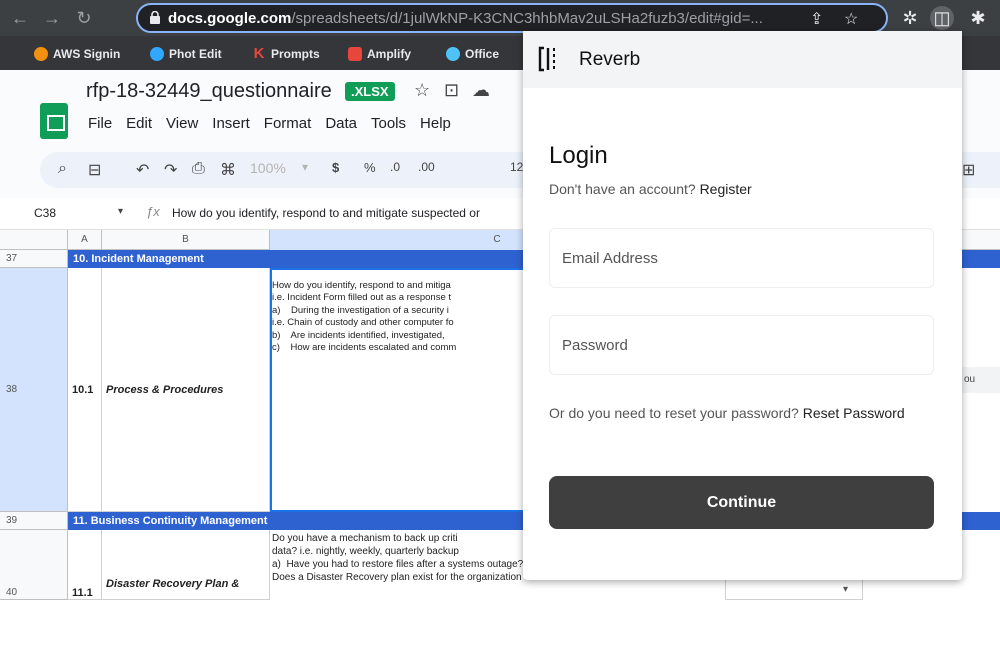  What do you see at coordinates (34, 565) in the screenshot?
I see `row-number: 40` at bounding box center [34, 565].